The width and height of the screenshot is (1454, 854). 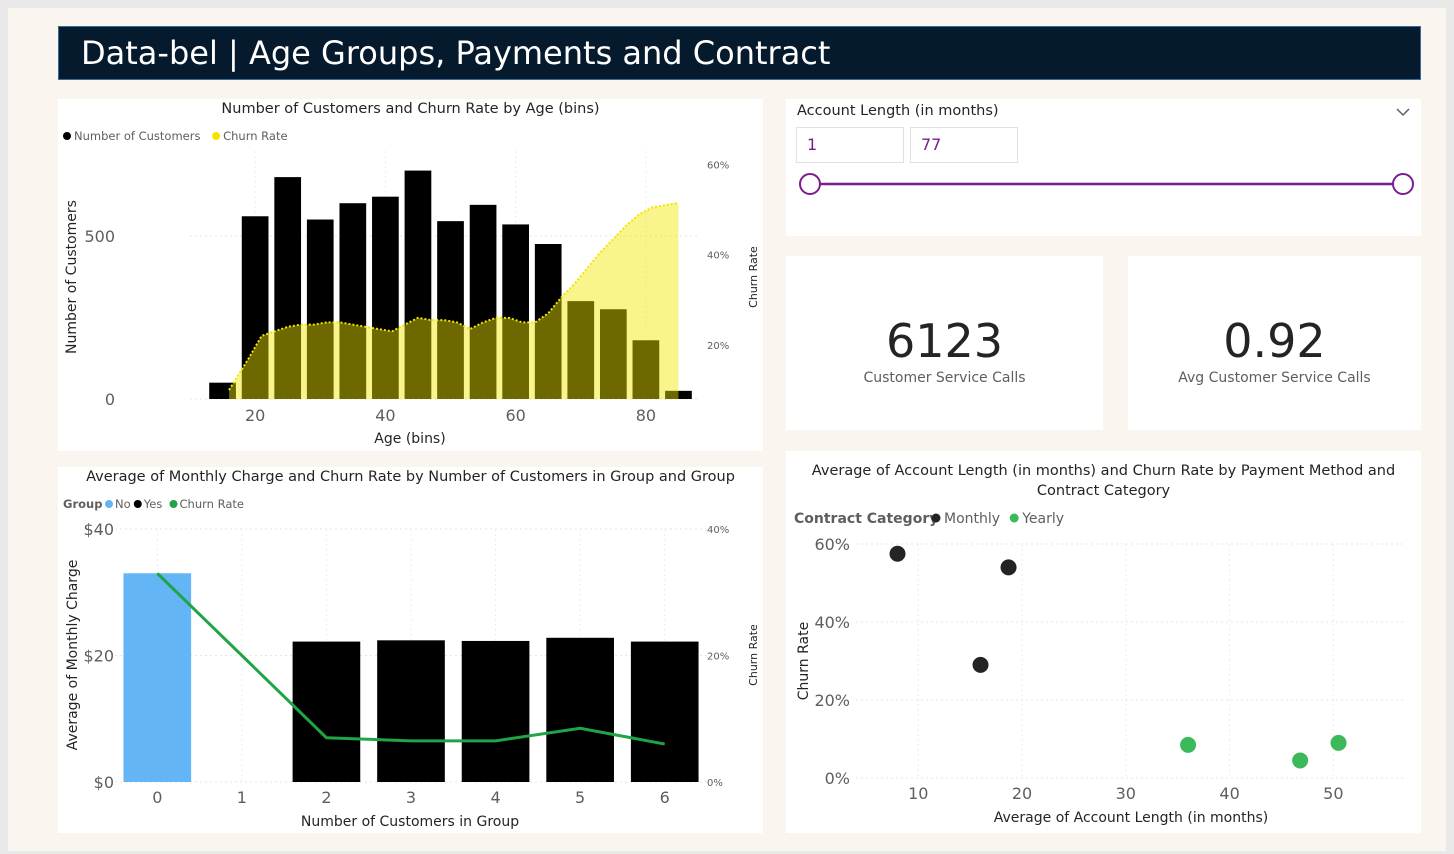 What do you see at coordinates (410, 822) in the screenshot?
I see `x-axis-title: Number of Customers in Group` at bounding box center [410, 822].